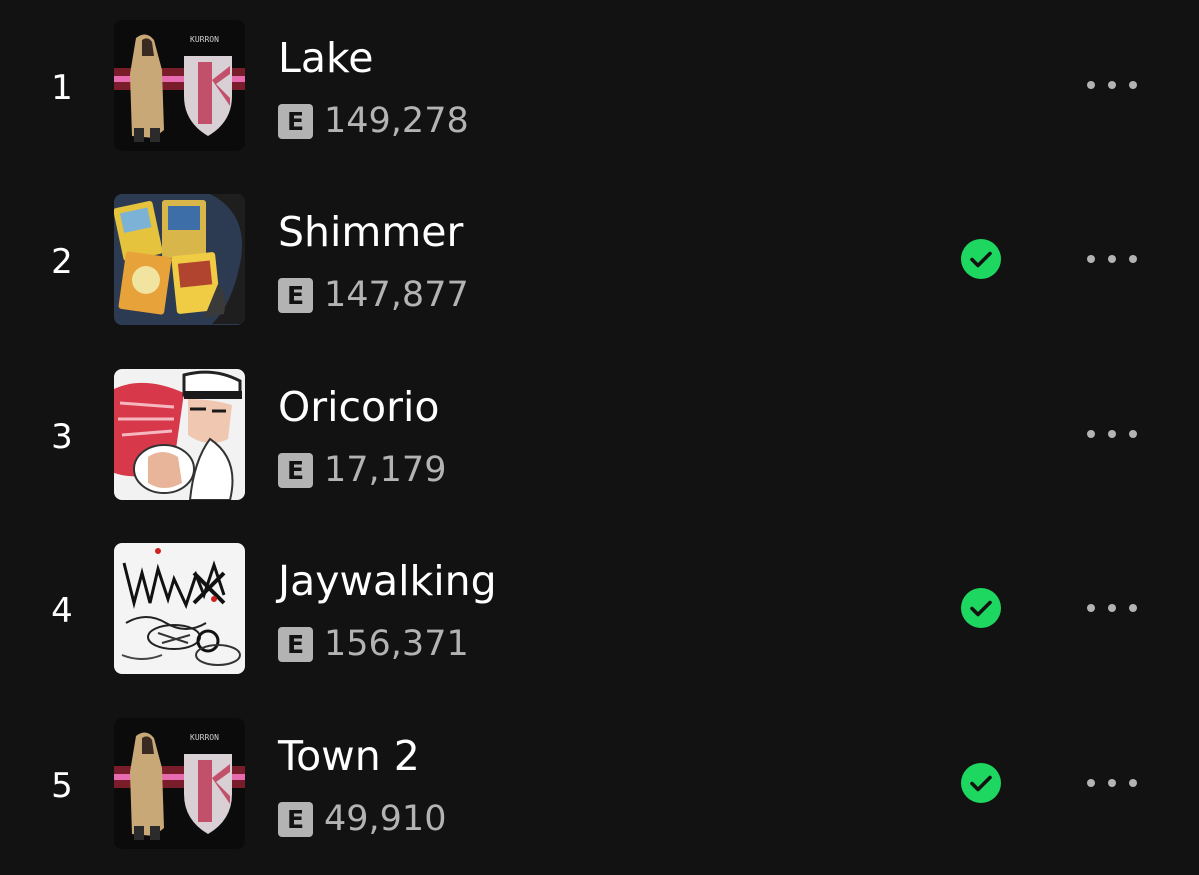 The height and width of the screenshot is (875, 1199). Describe the element at coordinates (62, 437) in the screenshot. I see `track-rank: 3` at that location.